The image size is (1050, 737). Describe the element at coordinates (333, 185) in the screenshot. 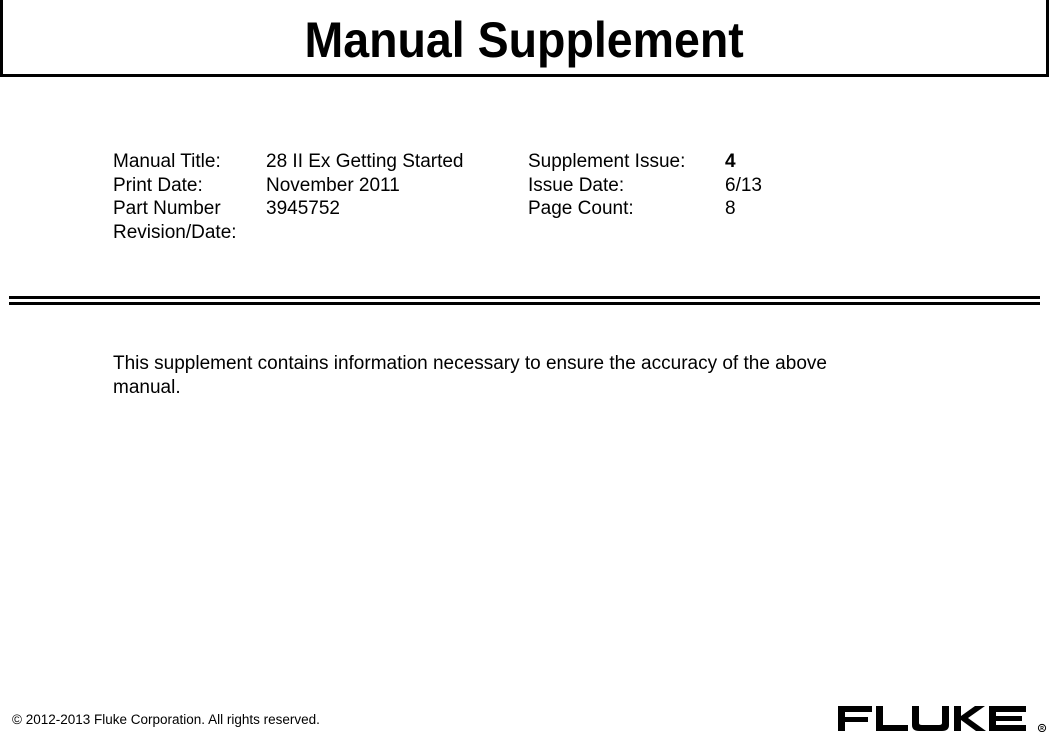

I see `print-date-value: November 2011` at that location.